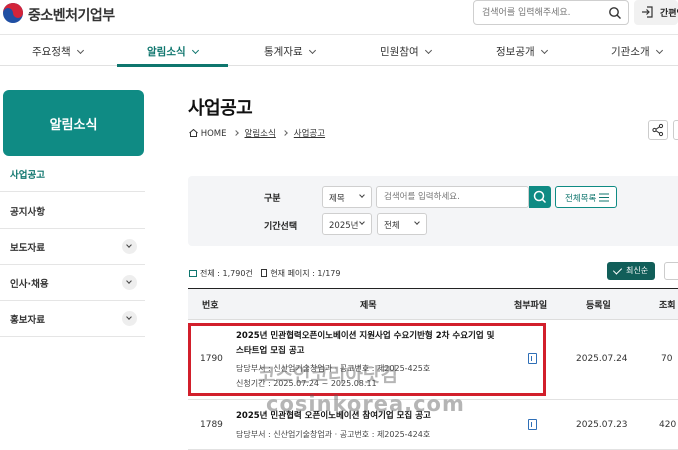 The width and height of the screenshot is (678, 450). What do you see at coordinates (220, 108) in the screenshot?
I see `page-title: 사업공고` at bounding box center [220, 108].